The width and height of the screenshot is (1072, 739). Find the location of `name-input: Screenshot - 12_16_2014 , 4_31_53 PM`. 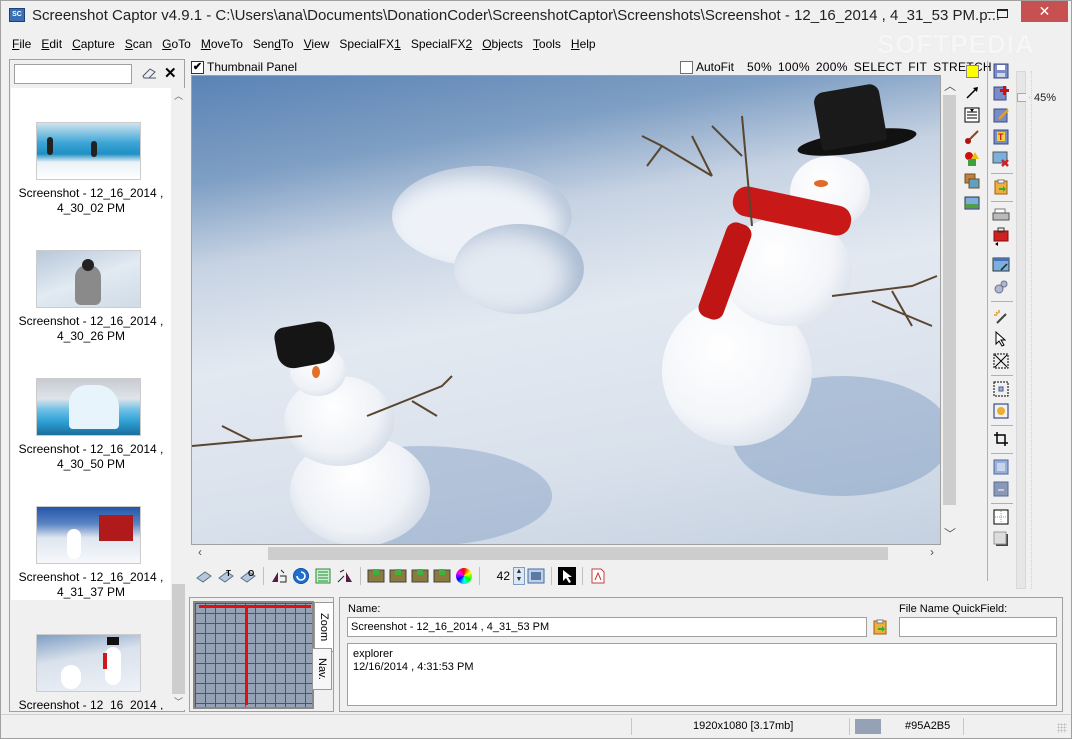

name-input: Screenshot - 12_16_2014 , 4_31_53 PM is located at coordinates (607, 627).